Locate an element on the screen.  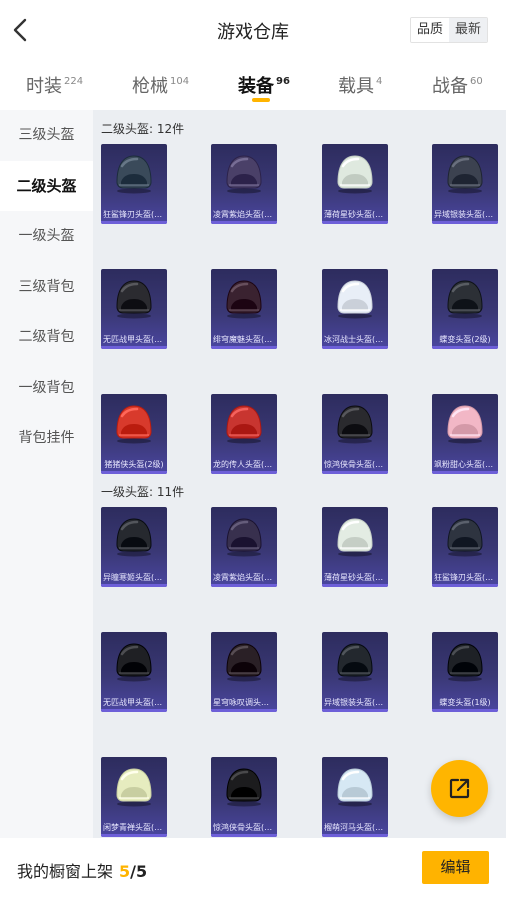
sidebar-item-helmet-lv2: 二级头盔 is located at coordinates (46, 185).